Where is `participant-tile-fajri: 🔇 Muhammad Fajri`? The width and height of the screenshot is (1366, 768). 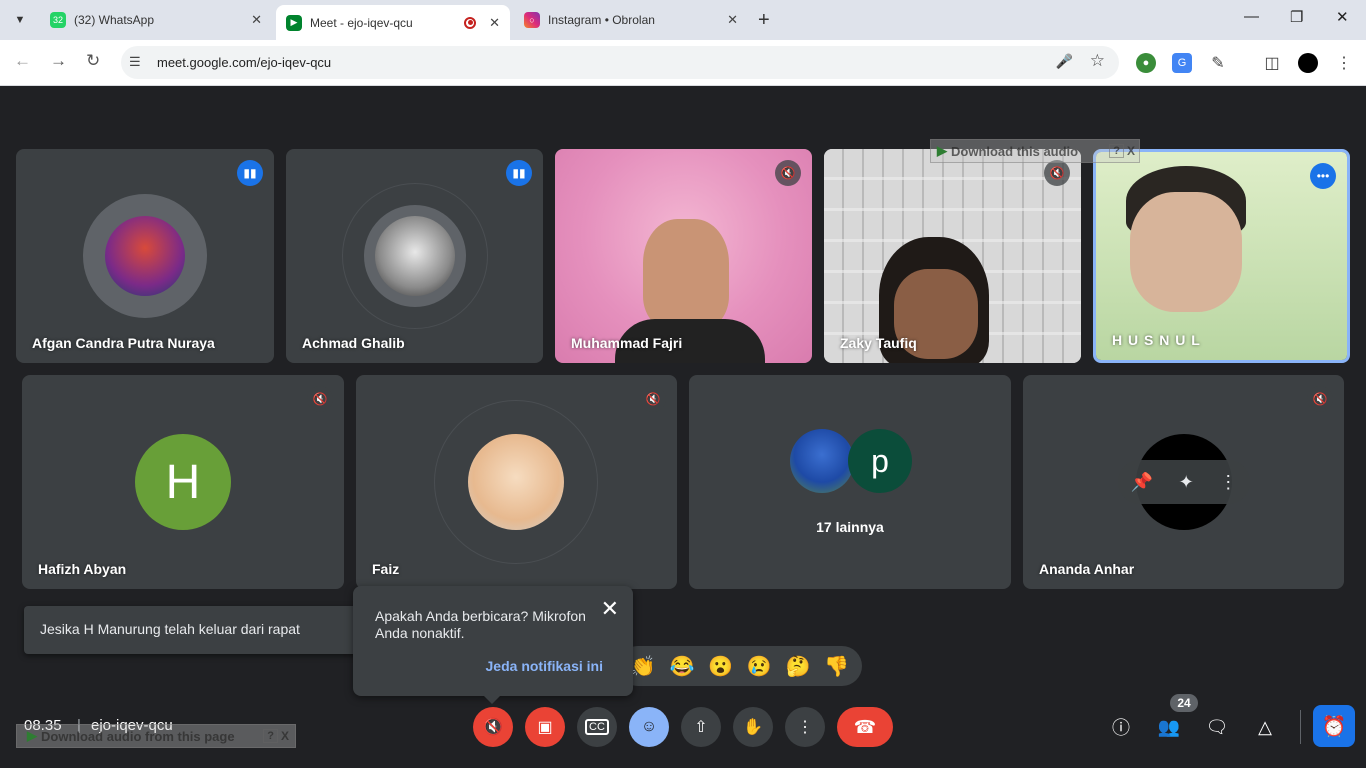 participant-tile-fajri: 🔇 Muhammad Fajri is located at coordinates (683, 256).